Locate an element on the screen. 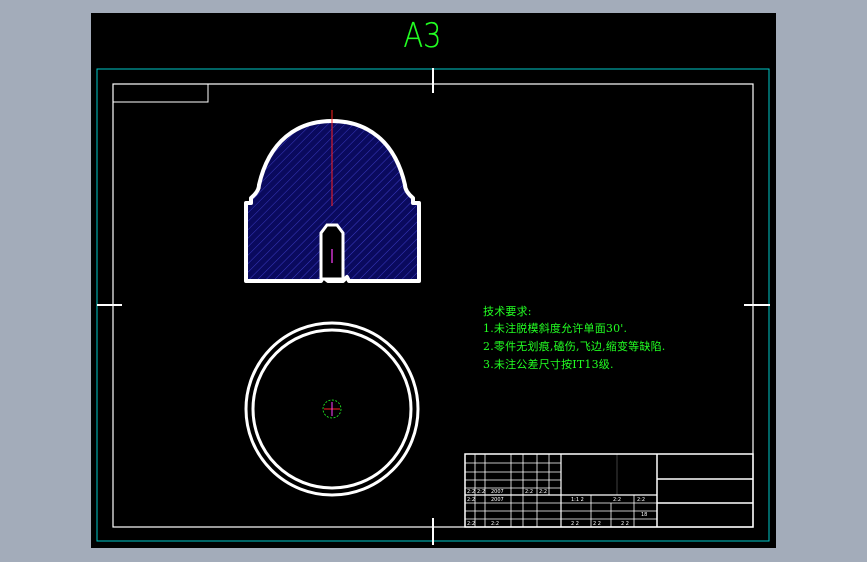 The height and width of the screenshot is (562, 867). sheet-size-label: A3 is located at coordinates (422, 36).